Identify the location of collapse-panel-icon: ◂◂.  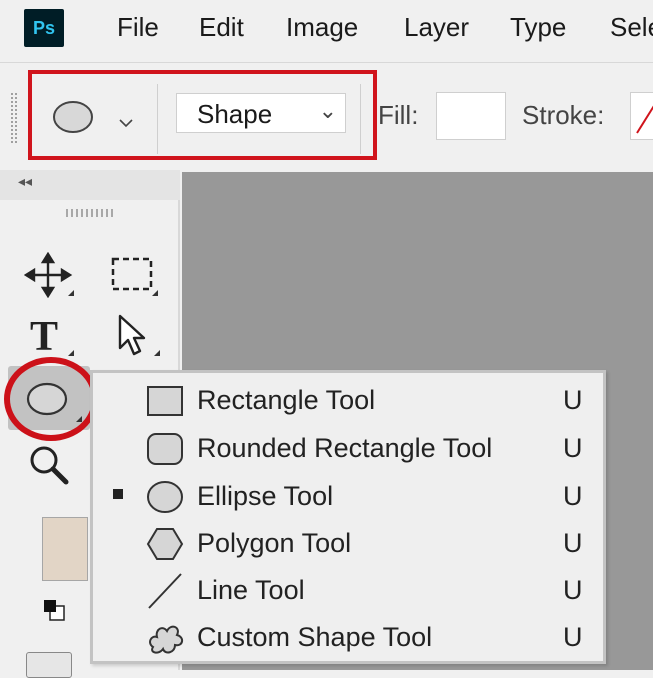
(25, 181).